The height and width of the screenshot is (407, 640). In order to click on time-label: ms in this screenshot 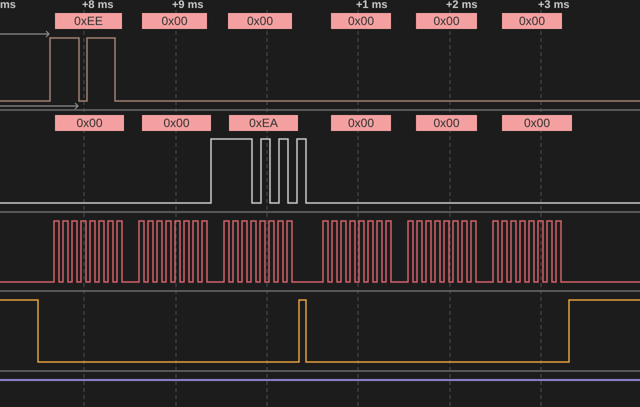, I will do `click(8, 5)`.